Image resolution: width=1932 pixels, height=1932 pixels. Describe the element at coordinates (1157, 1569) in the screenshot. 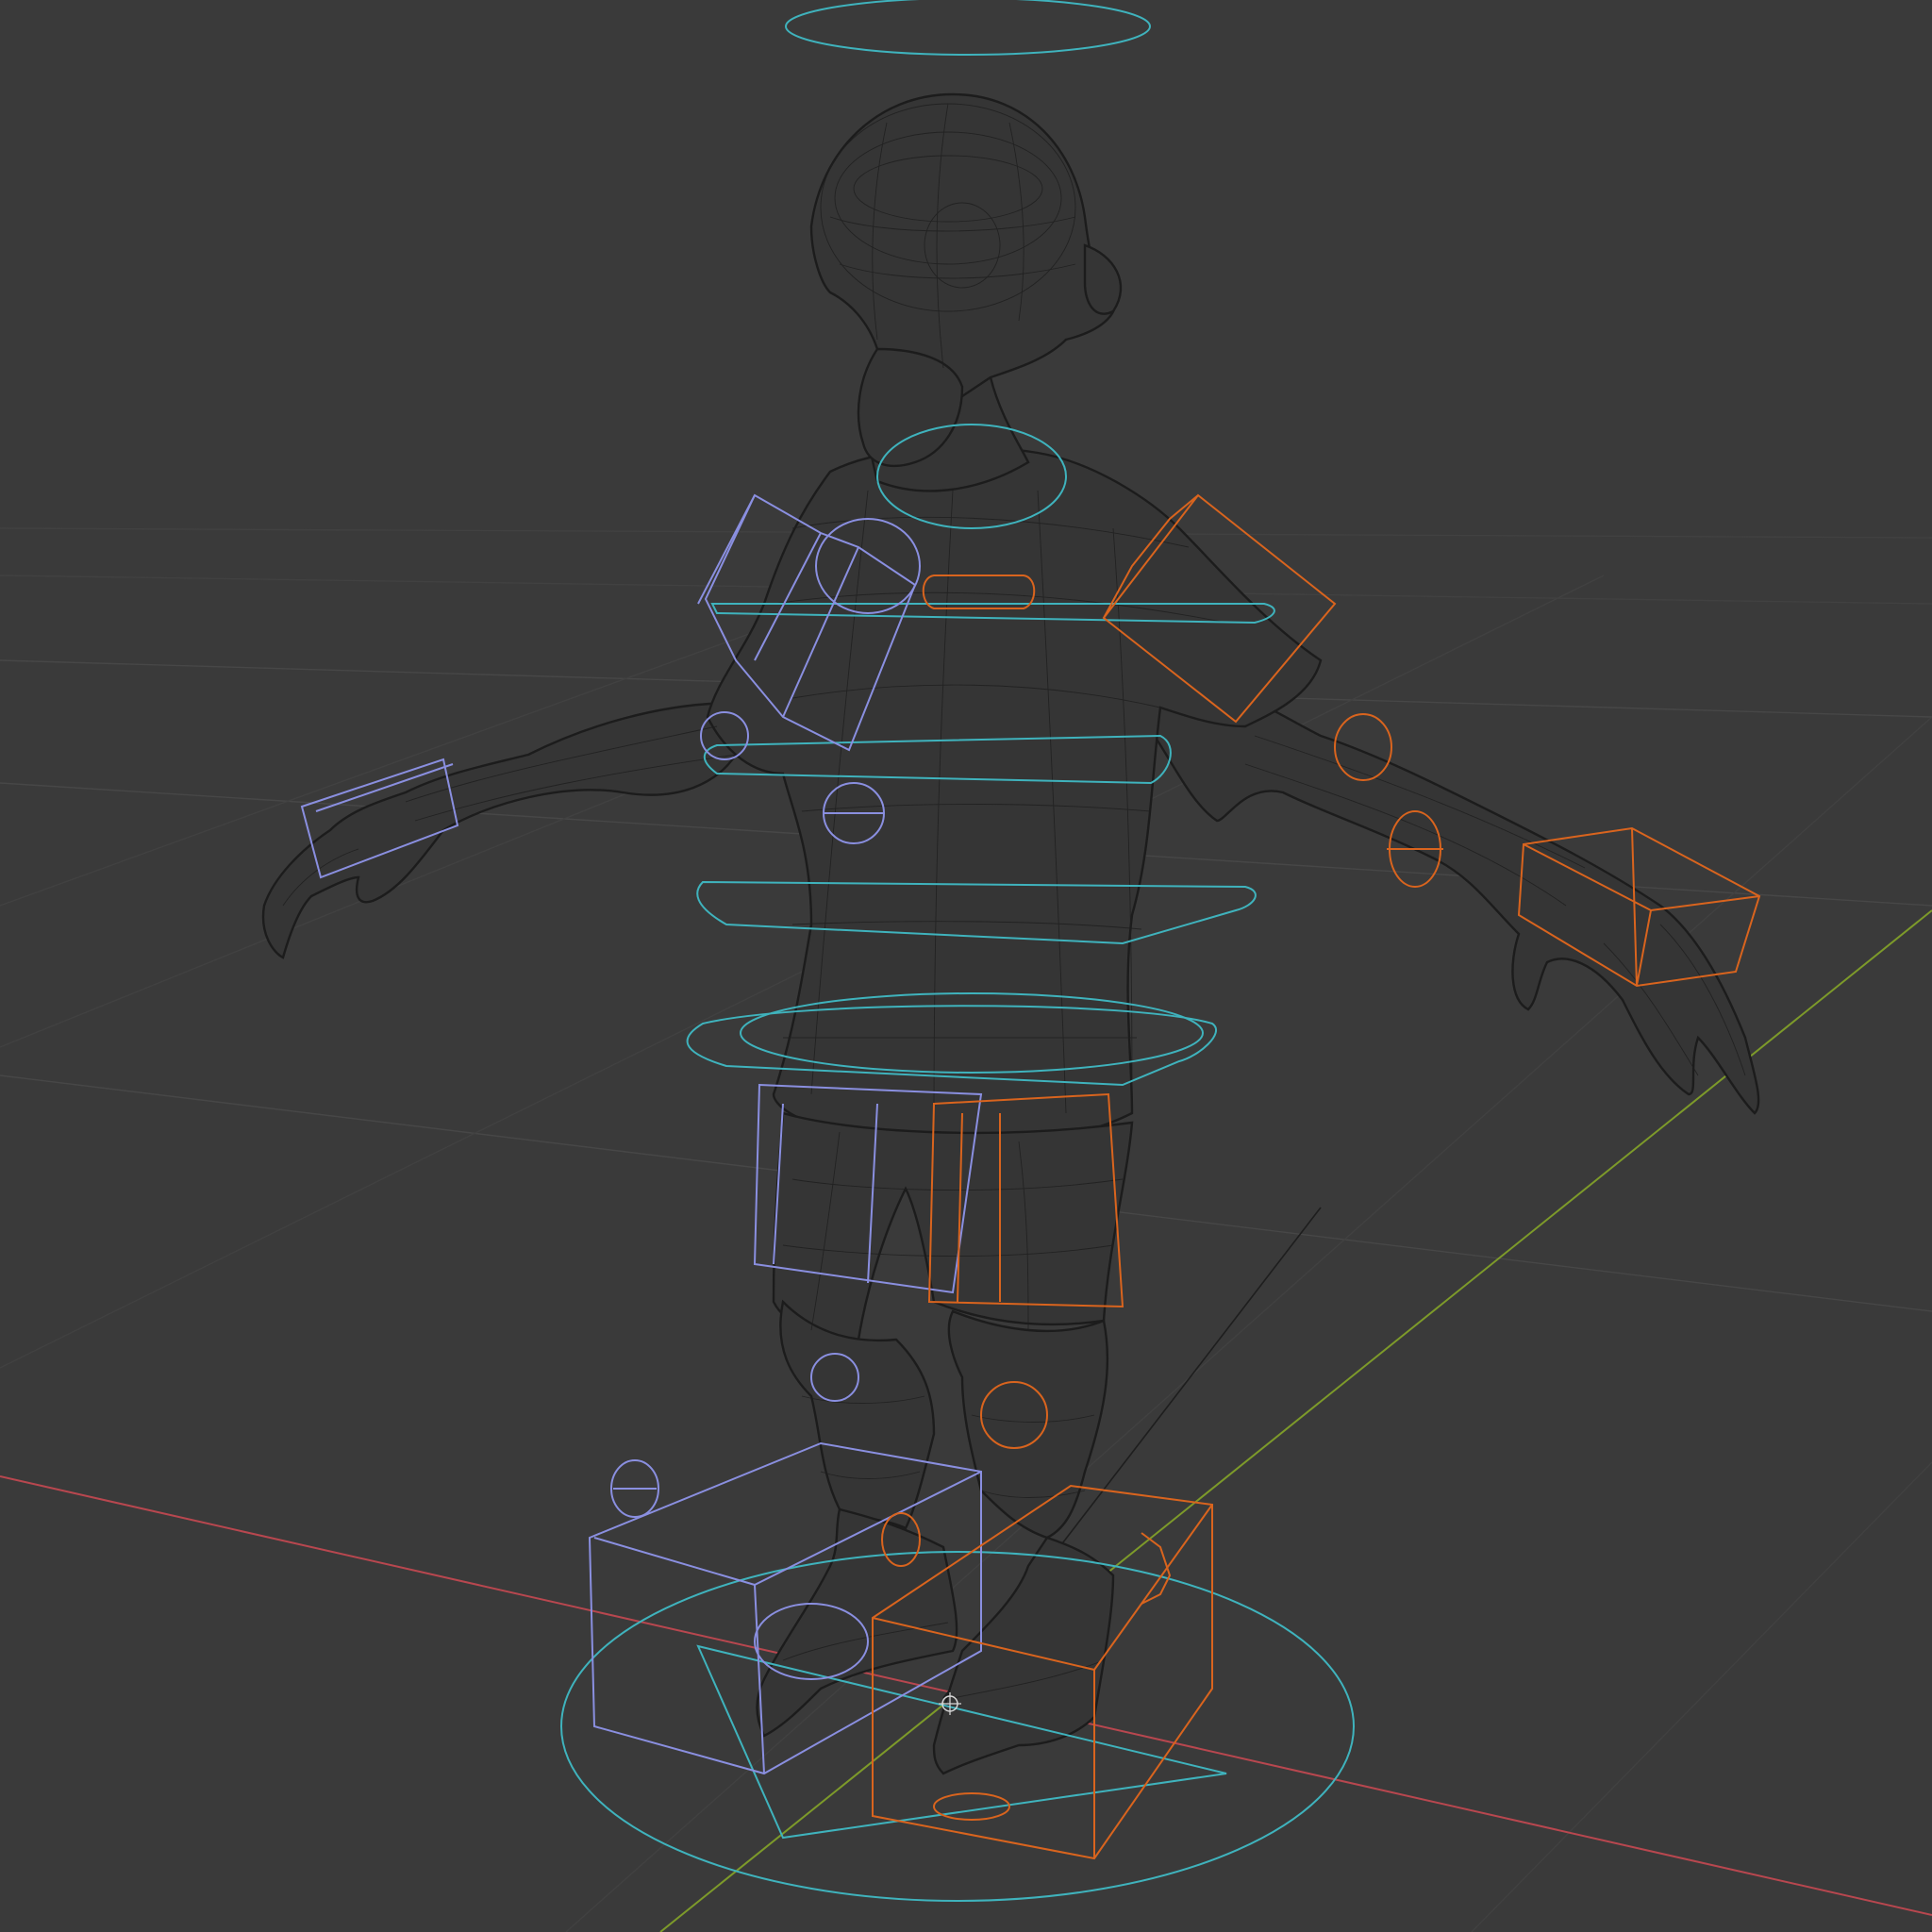

I see `toe-r-control` at that location.